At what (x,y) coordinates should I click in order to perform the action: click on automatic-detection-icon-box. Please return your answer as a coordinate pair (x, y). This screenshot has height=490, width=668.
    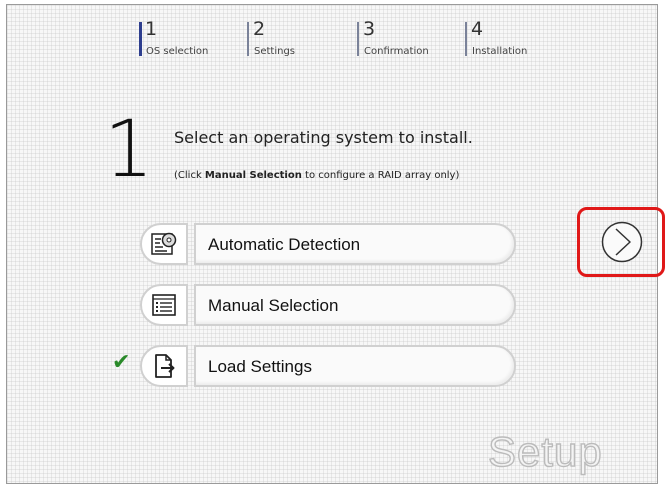
    Looking at the image, I should click on (164, 244).